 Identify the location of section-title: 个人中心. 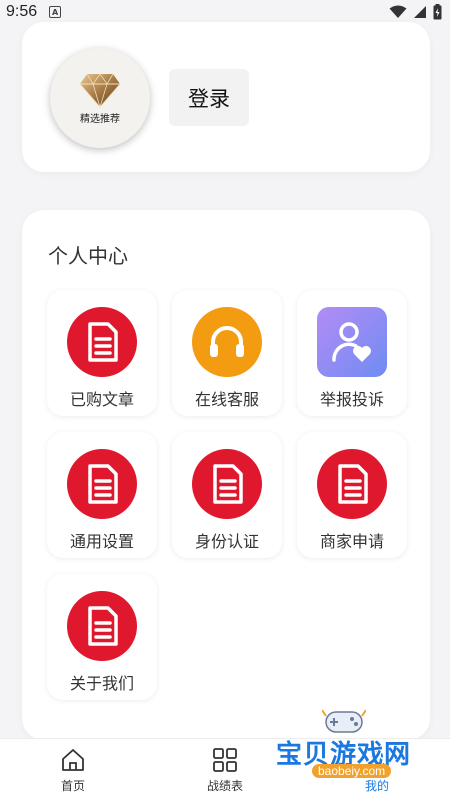
(88, 256).